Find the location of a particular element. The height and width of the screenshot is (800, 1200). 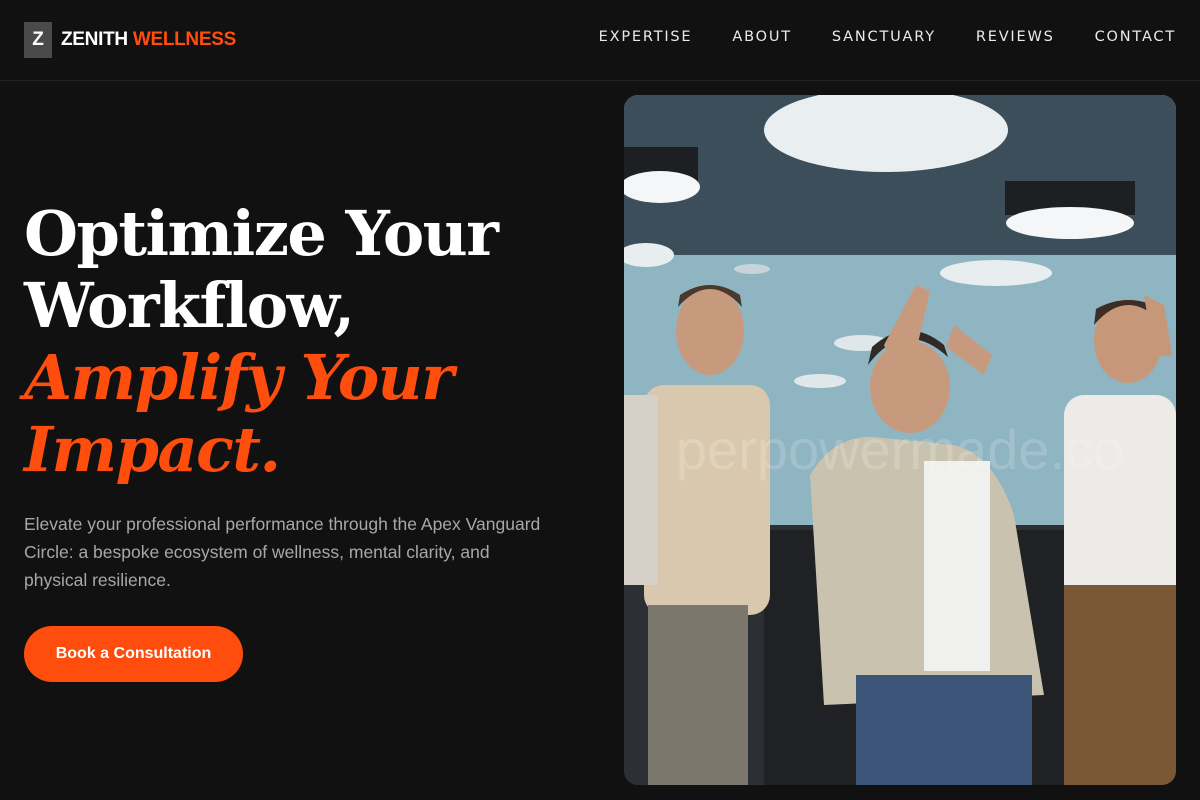

nav-item-contact: CONTACT is located at coordinates (1135, 37).